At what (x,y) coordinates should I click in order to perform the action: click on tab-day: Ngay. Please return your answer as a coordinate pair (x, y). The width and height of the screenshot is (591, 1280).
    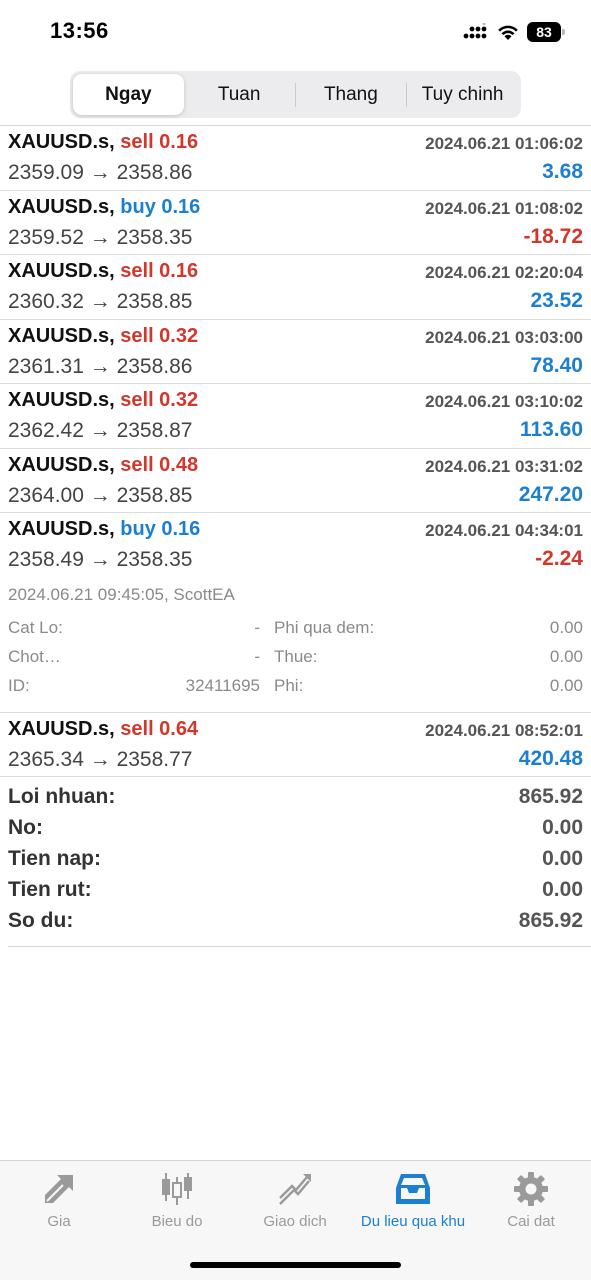
    Looking at the image, I should click on (128, 94).